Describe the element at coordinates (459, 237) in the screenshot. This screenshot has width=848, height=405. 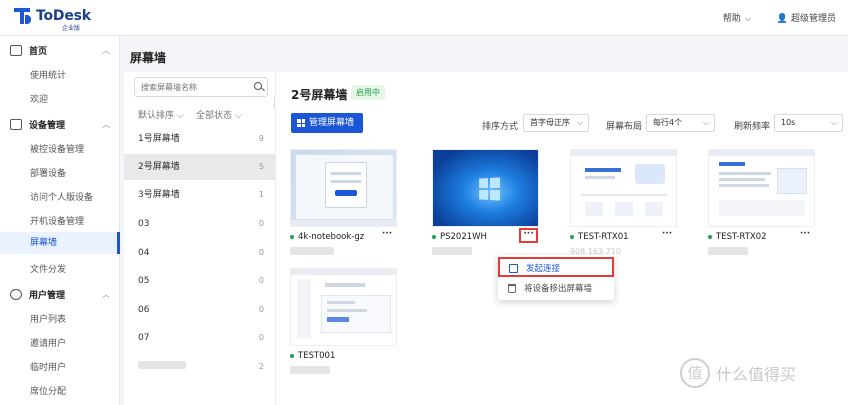
I see `device-name: PS2021WH` at that location.